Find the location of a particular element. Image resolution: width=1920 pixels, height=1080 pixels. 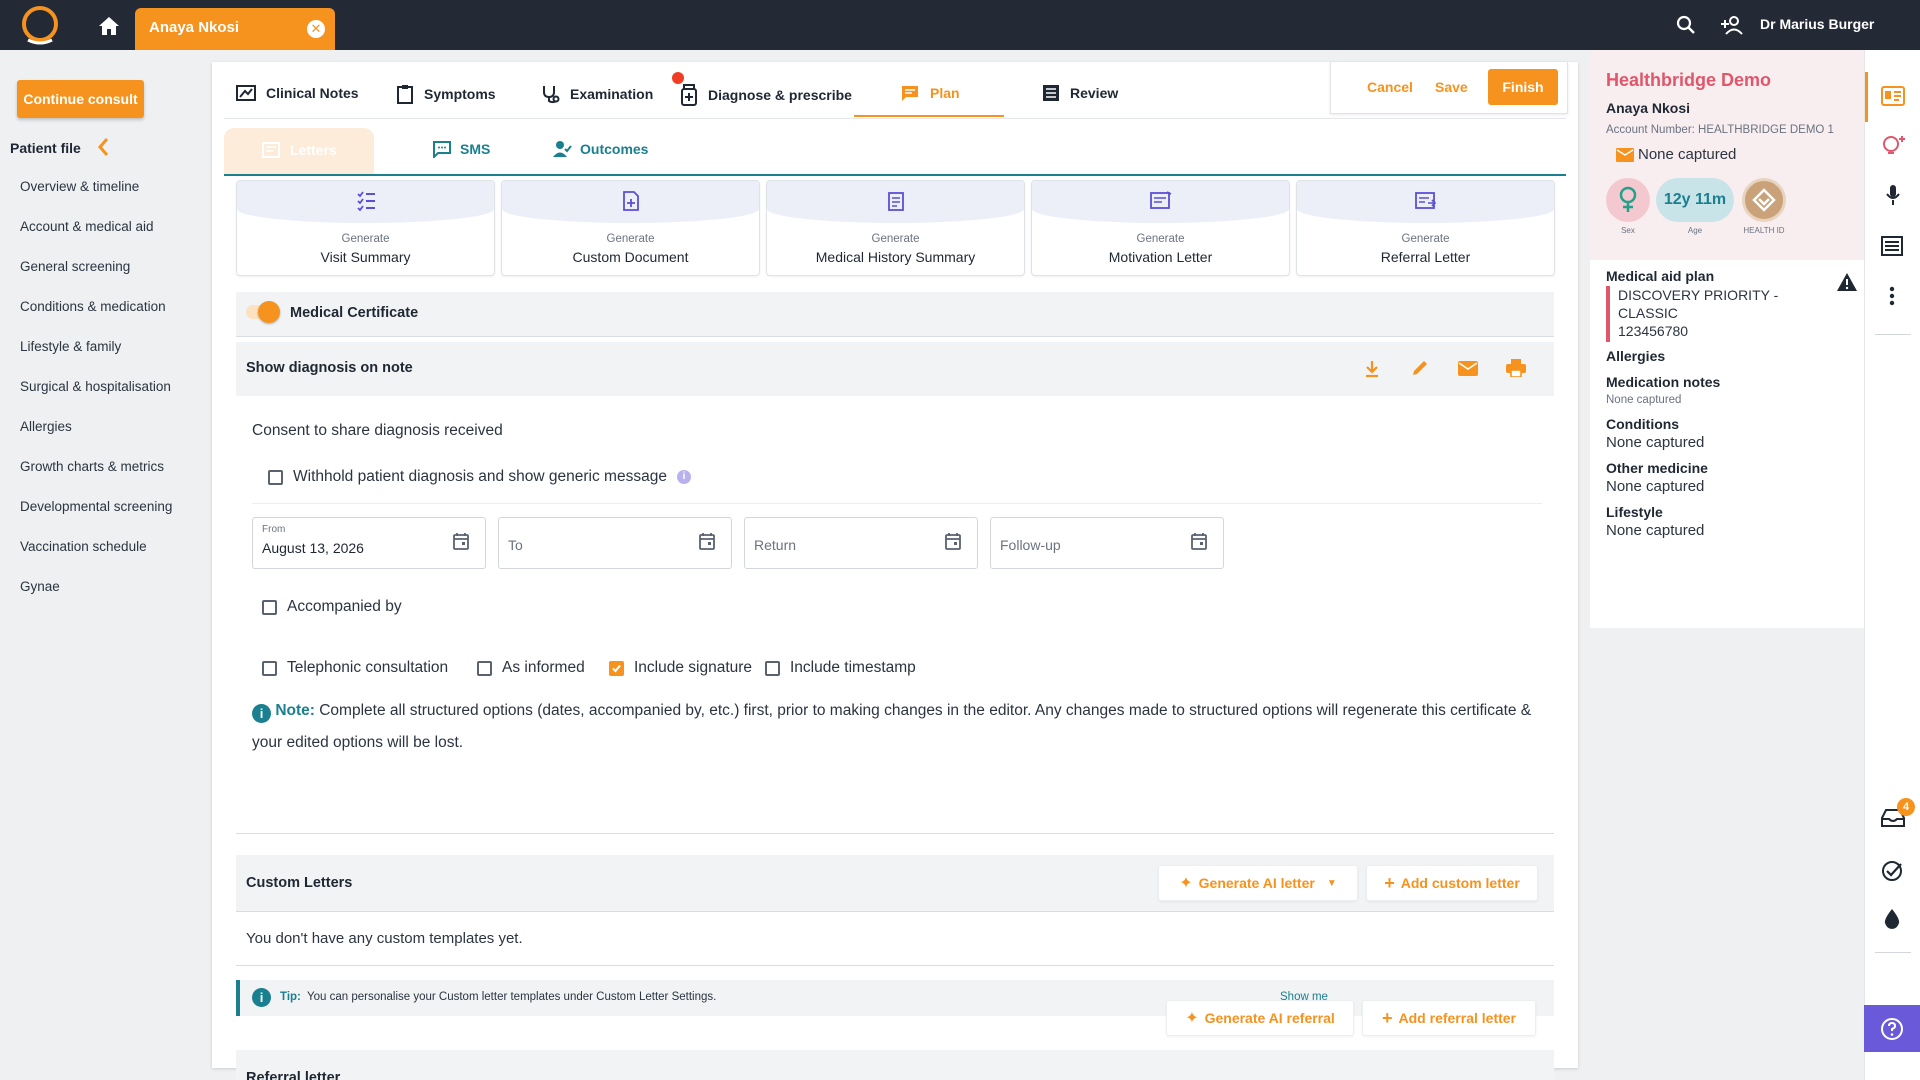

patient-tab: Anaya Nkosi ✕ is located at coordinates (235, 29).